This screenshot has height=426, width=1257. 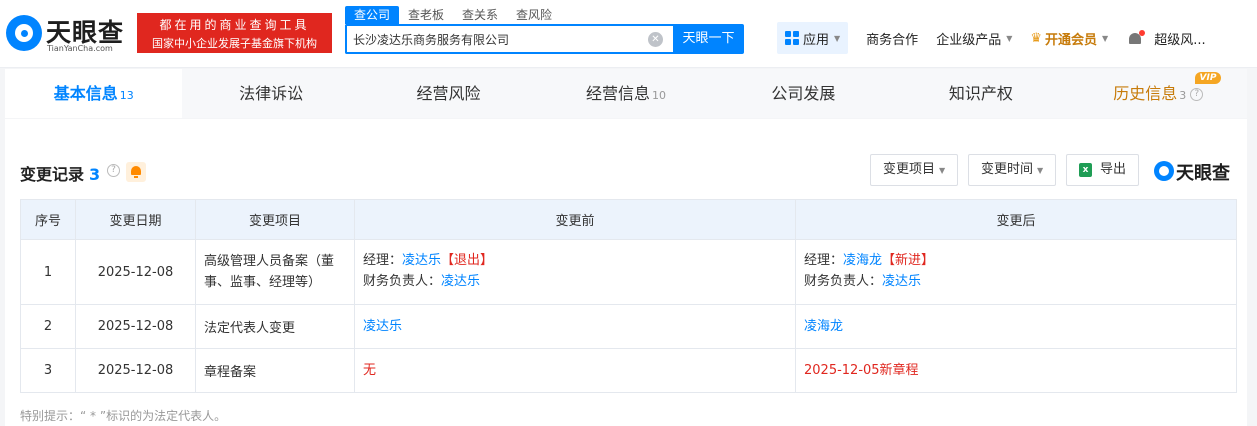 I want to click on notification-dot, so click(x=1142, y=32).